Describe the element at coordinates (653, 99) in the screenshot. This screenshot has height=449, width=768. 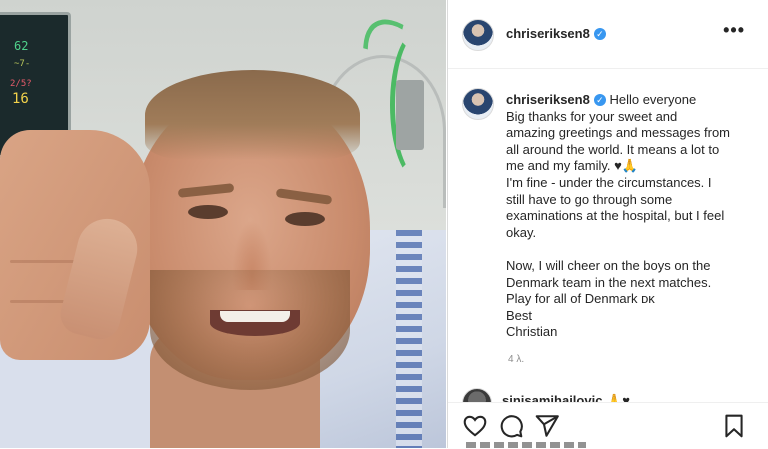
I see `caption-line: Hello everyone` at that location.